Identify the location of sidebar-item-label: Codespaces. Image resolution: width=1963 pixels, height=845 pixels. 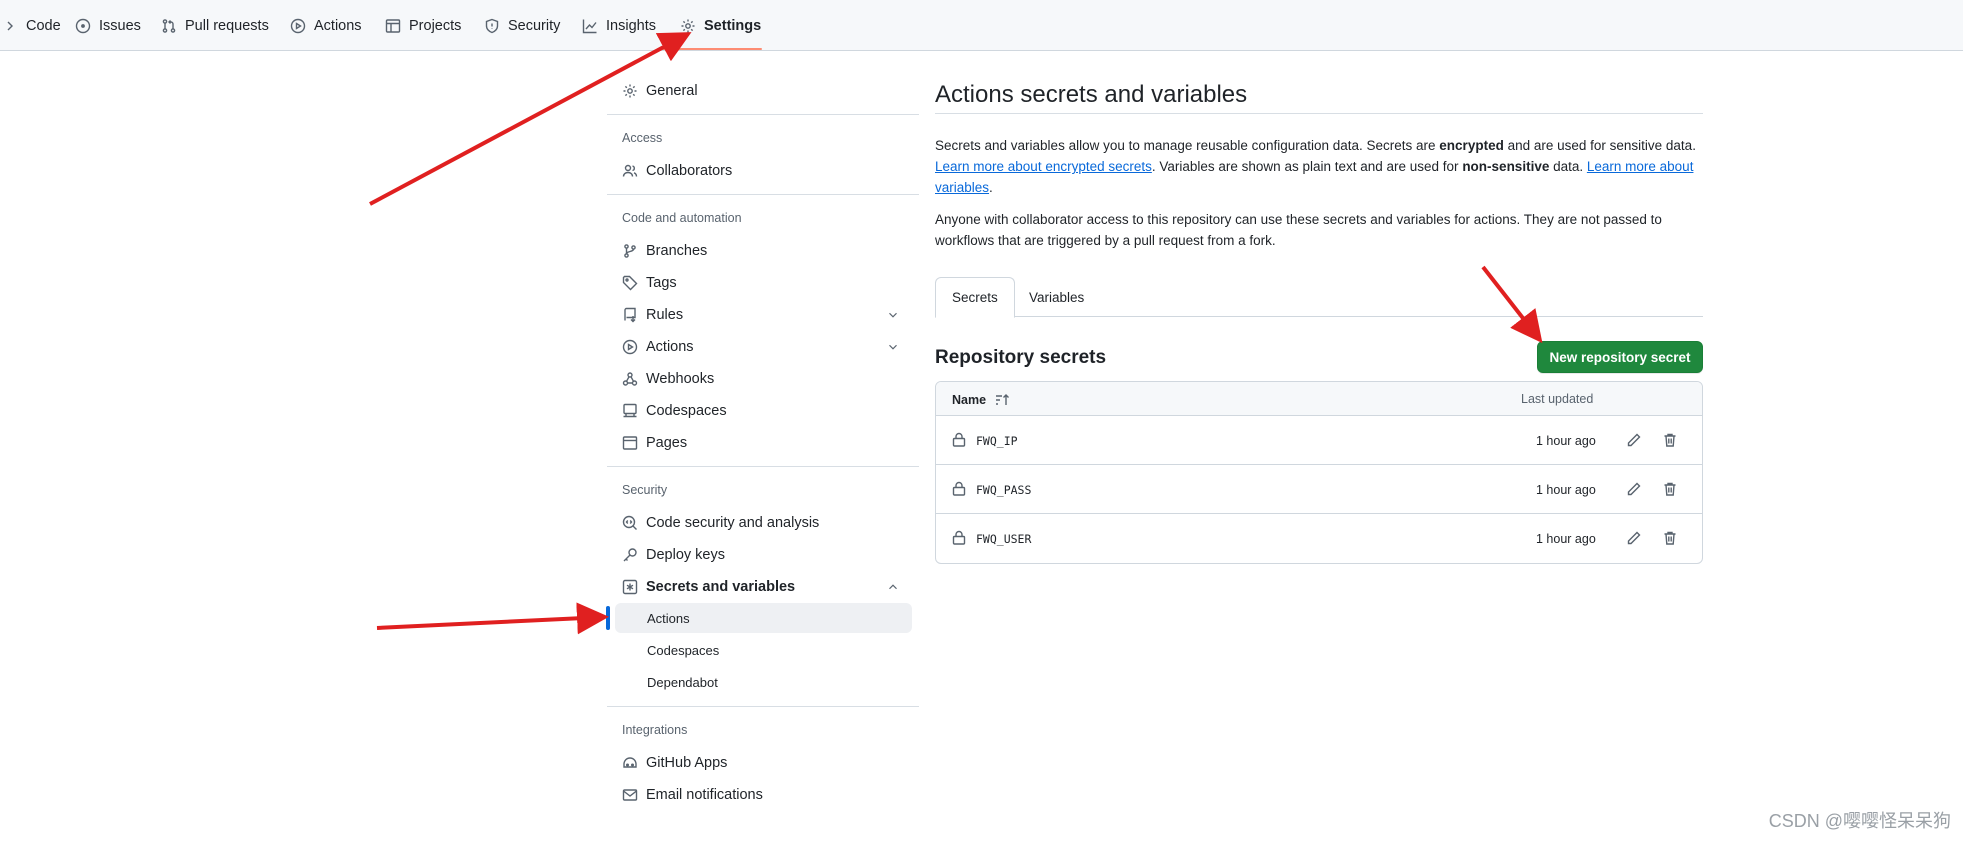
(686, 411).